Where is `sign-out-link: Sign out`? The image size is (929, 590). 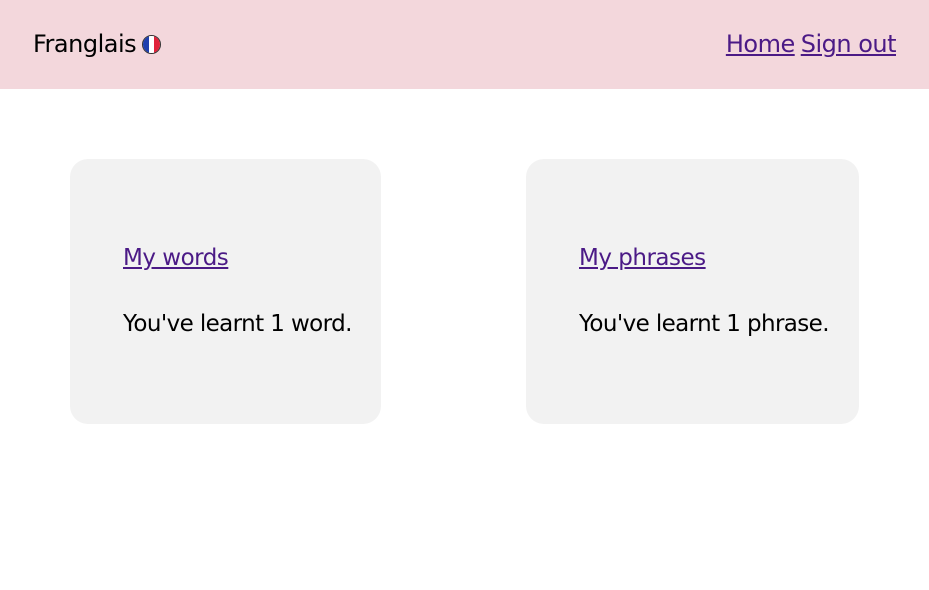
sign-out-link: Sign out is located at coordinates (849, 44).